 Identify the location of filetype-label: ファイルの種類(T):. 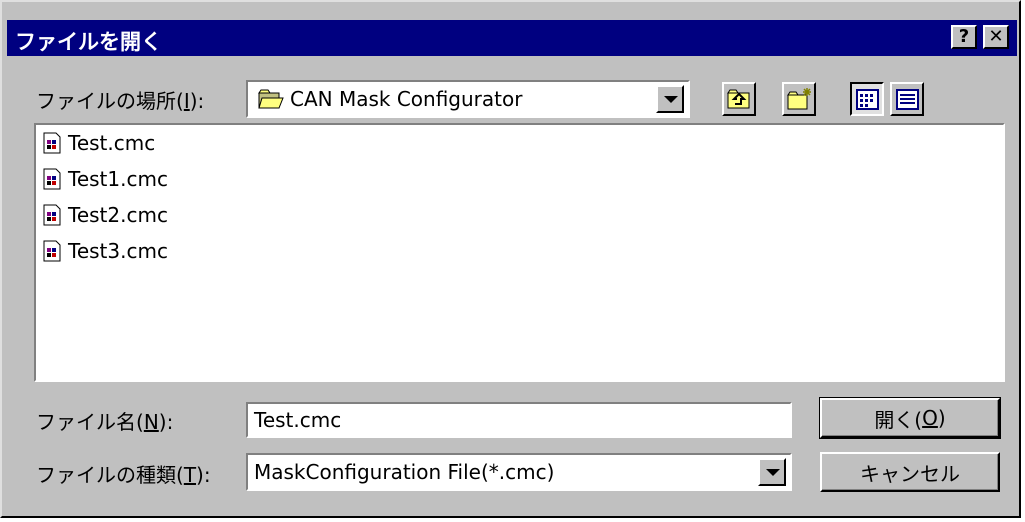
(123, 473).